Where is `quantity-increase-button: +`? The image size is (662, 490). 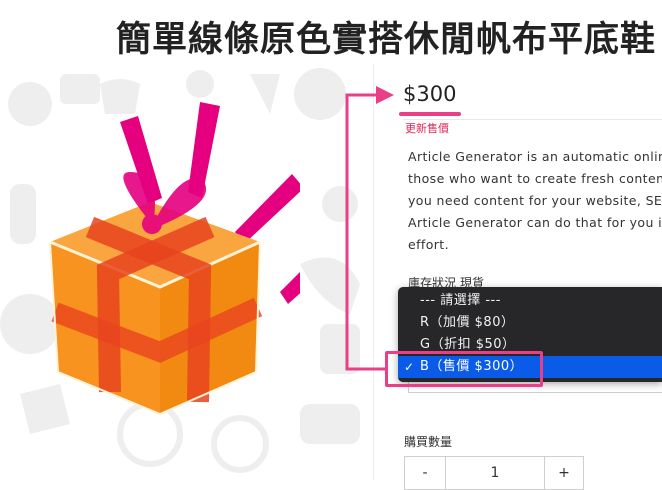 quantity-increase-button: + is located at coordinates (564, 473).